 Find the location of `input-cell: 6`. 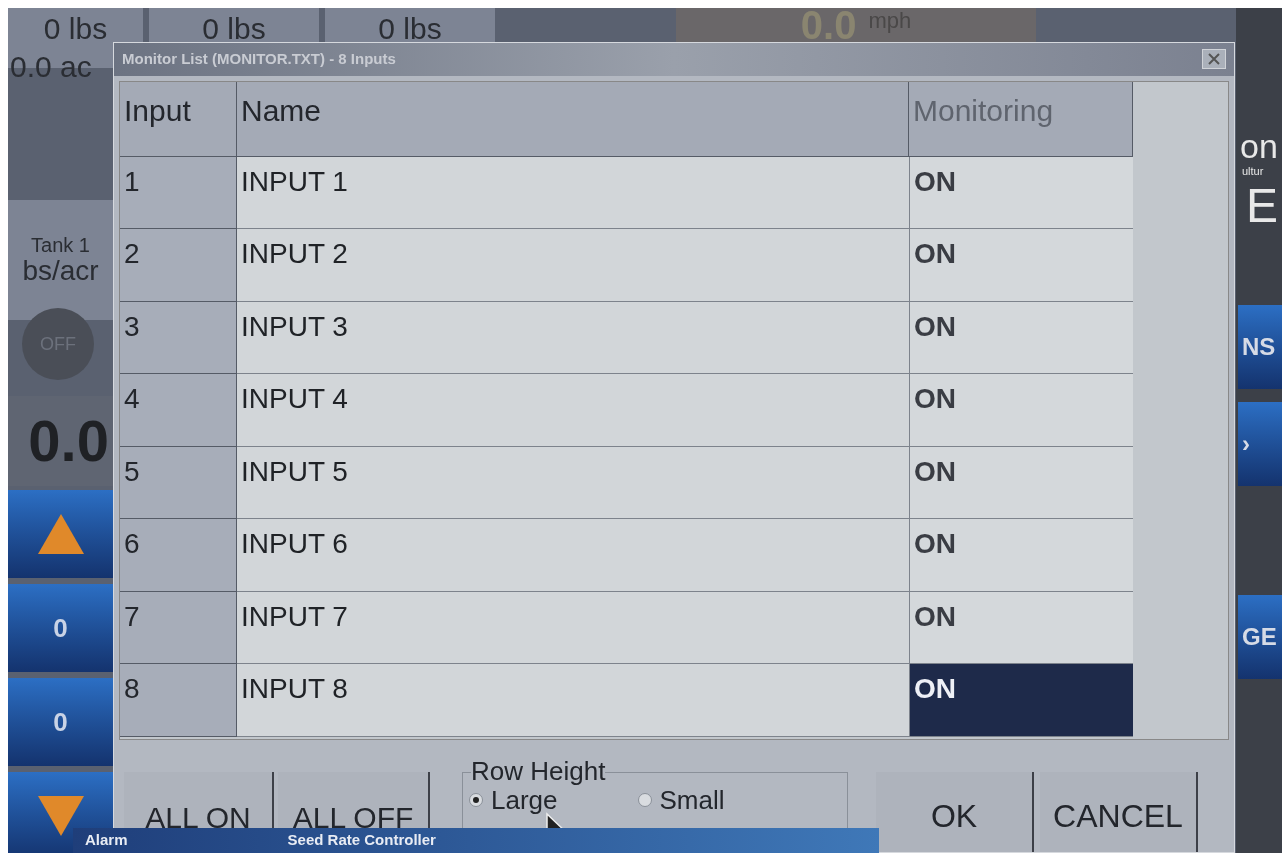

input-cell: 6 is located at coordinates (178, 555).